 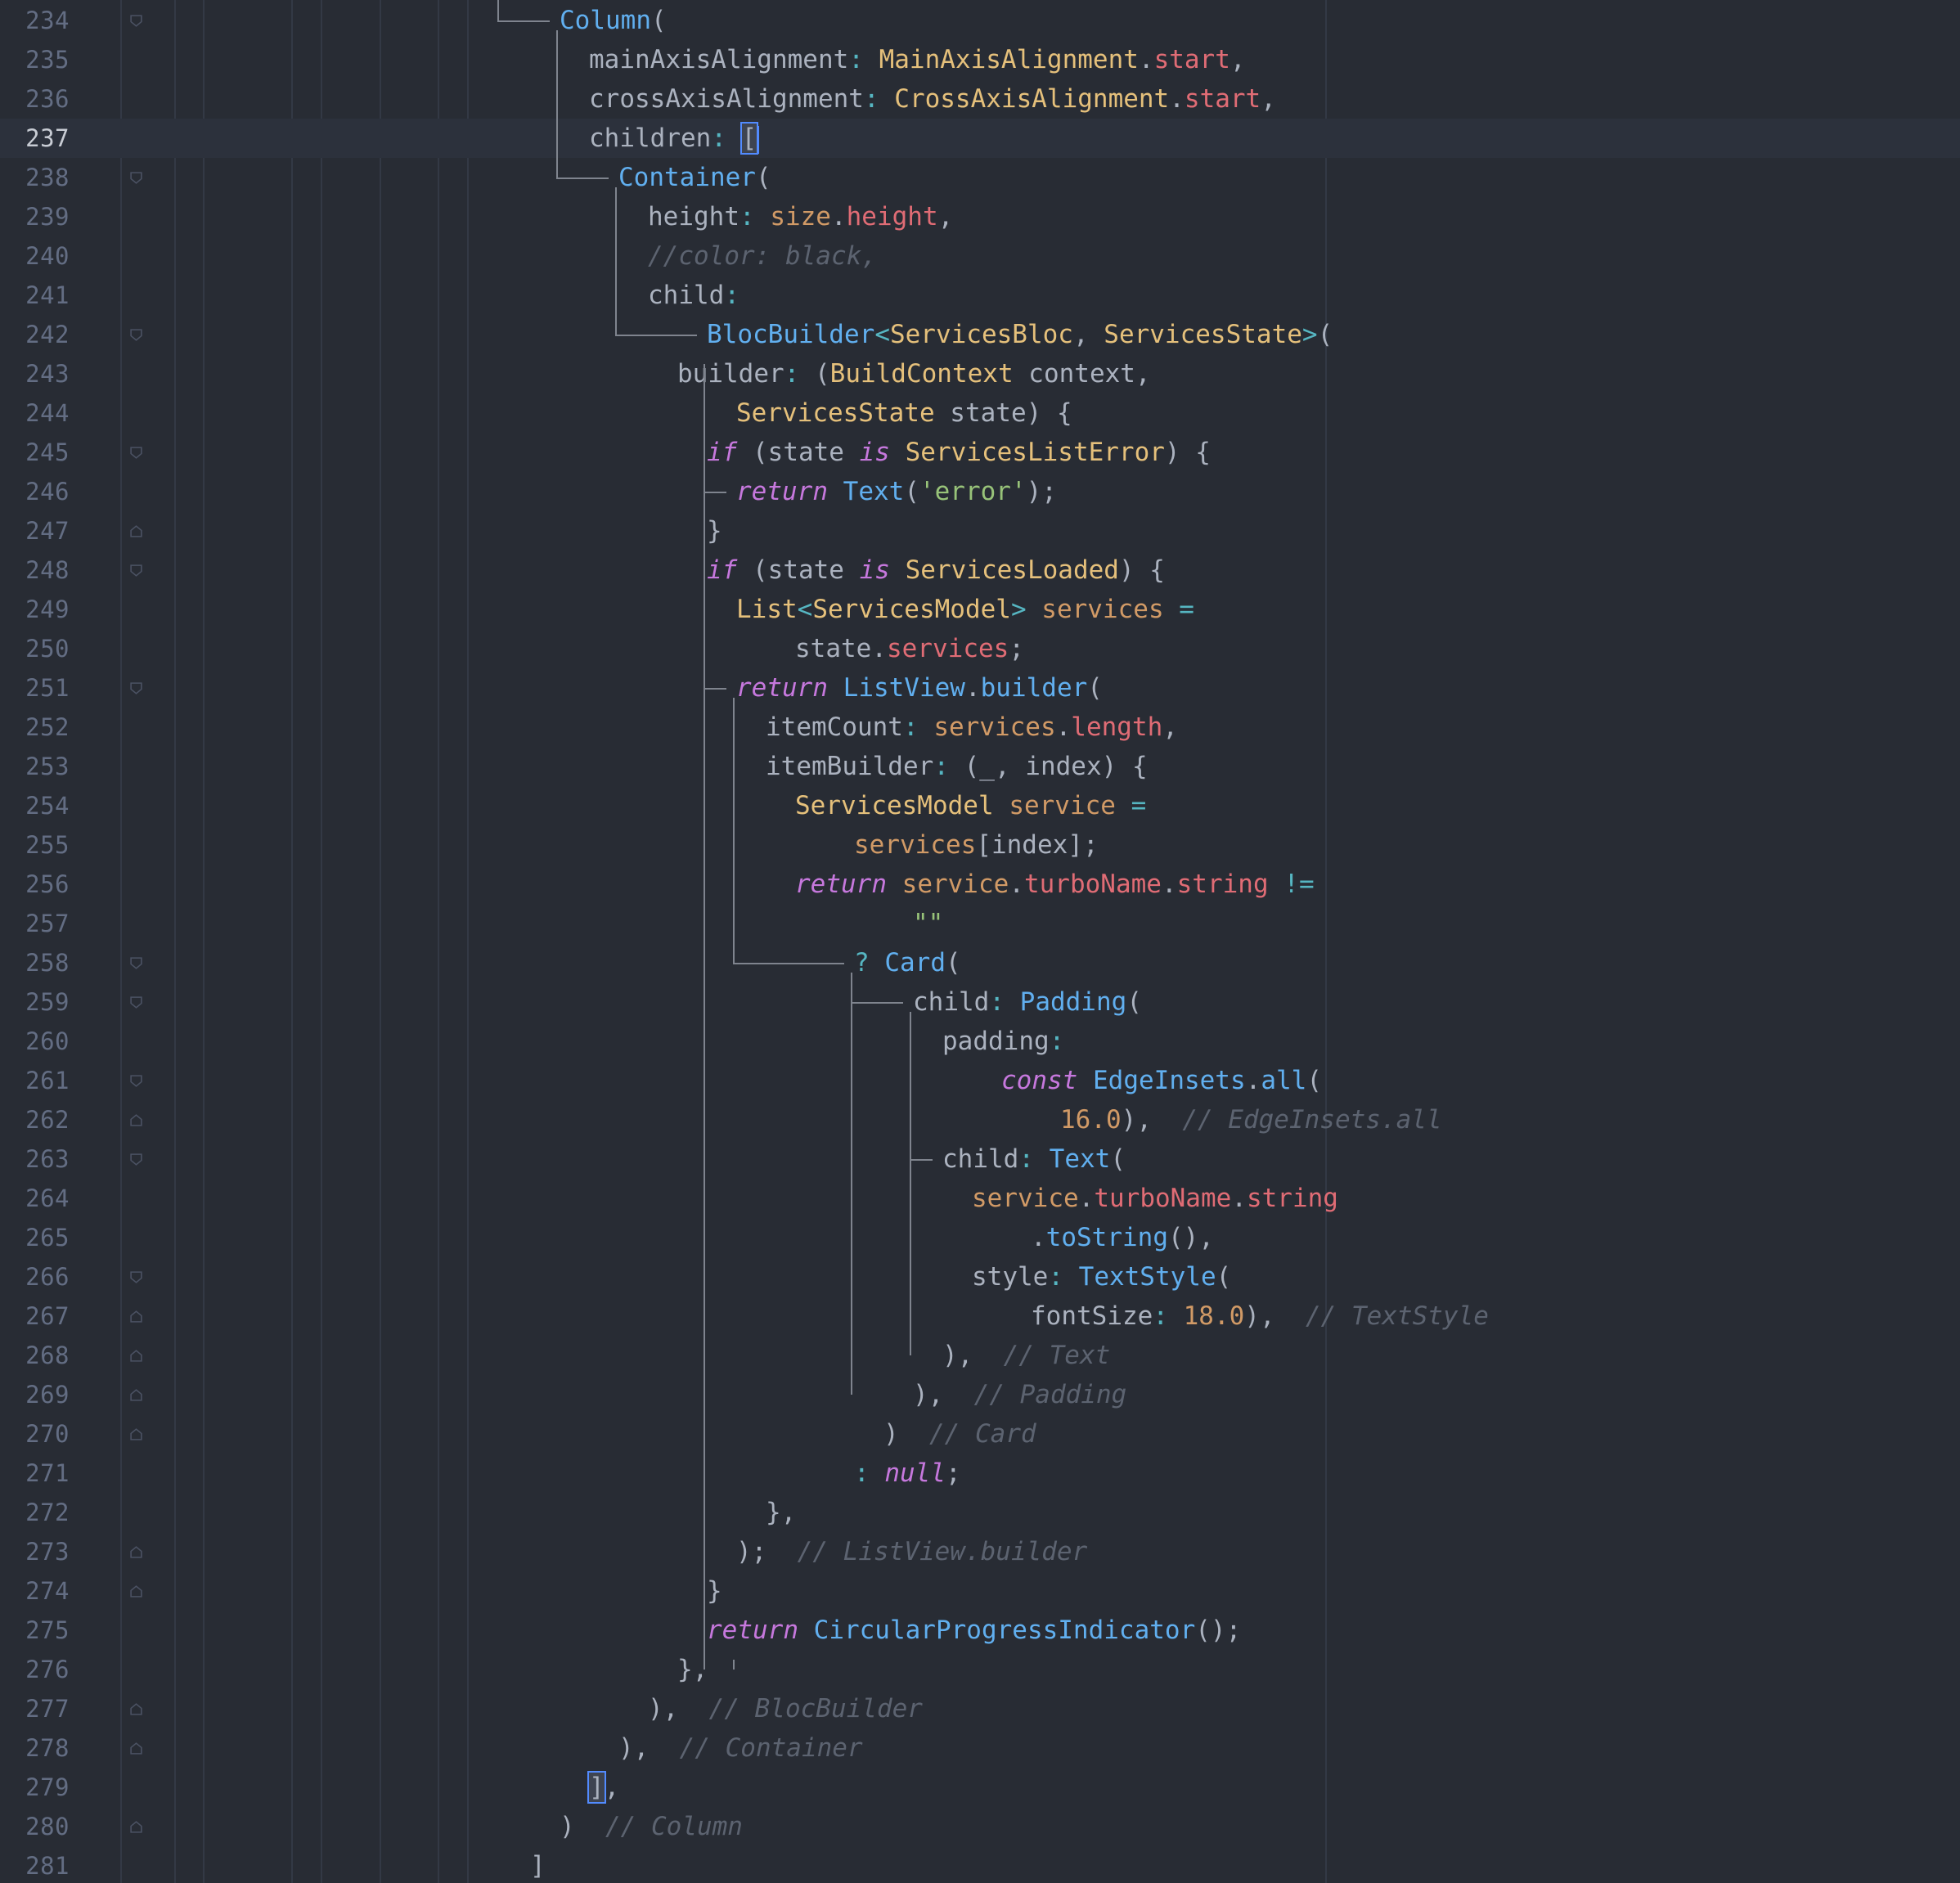 I want to click on code-line: 277), // BlocBuilder, so click(x=980, y=1709).